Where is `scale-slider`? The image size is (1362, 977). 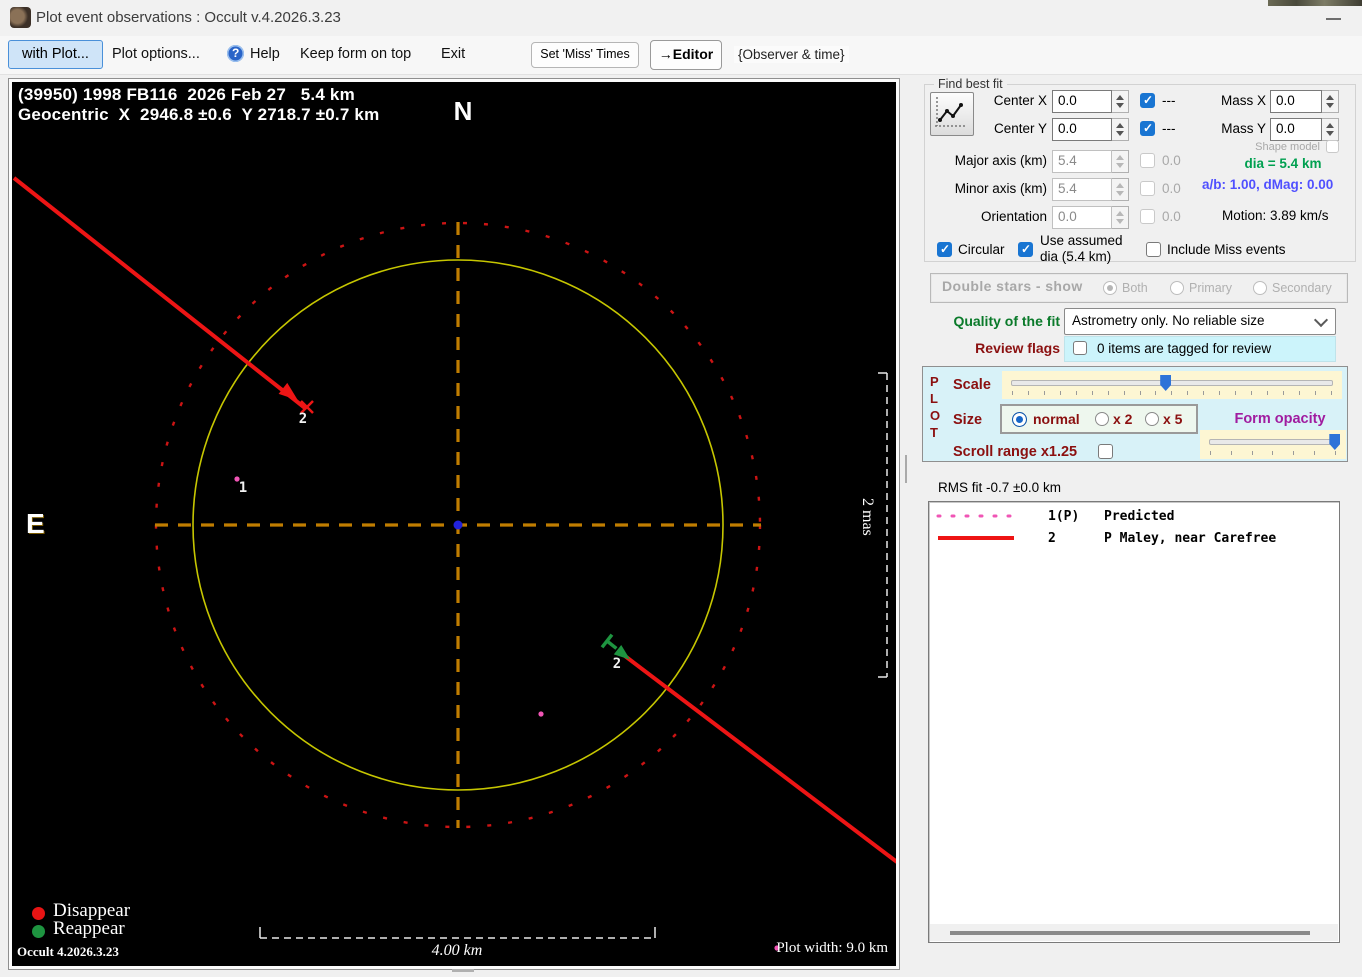 scale-slider is located at coordinates (1172, 385).